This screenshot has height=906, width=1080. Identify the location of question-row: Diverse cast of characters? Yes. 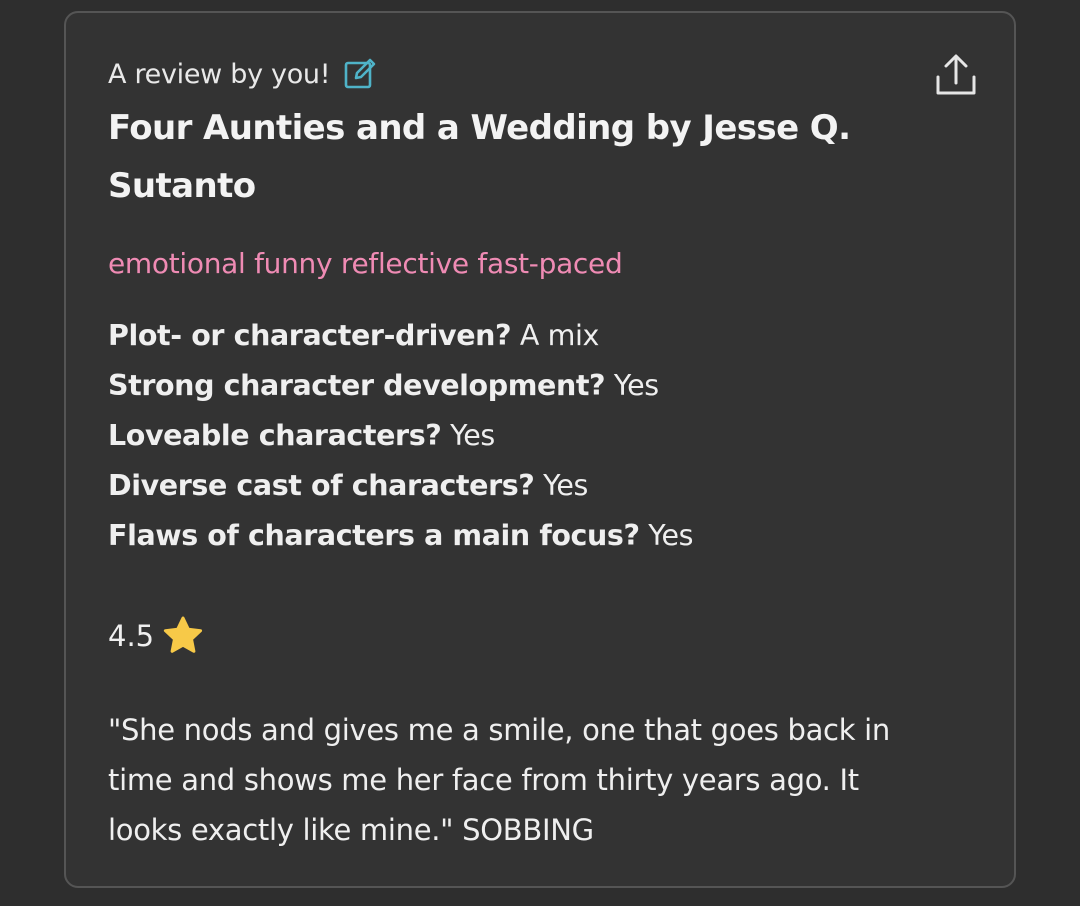
(400, 486).